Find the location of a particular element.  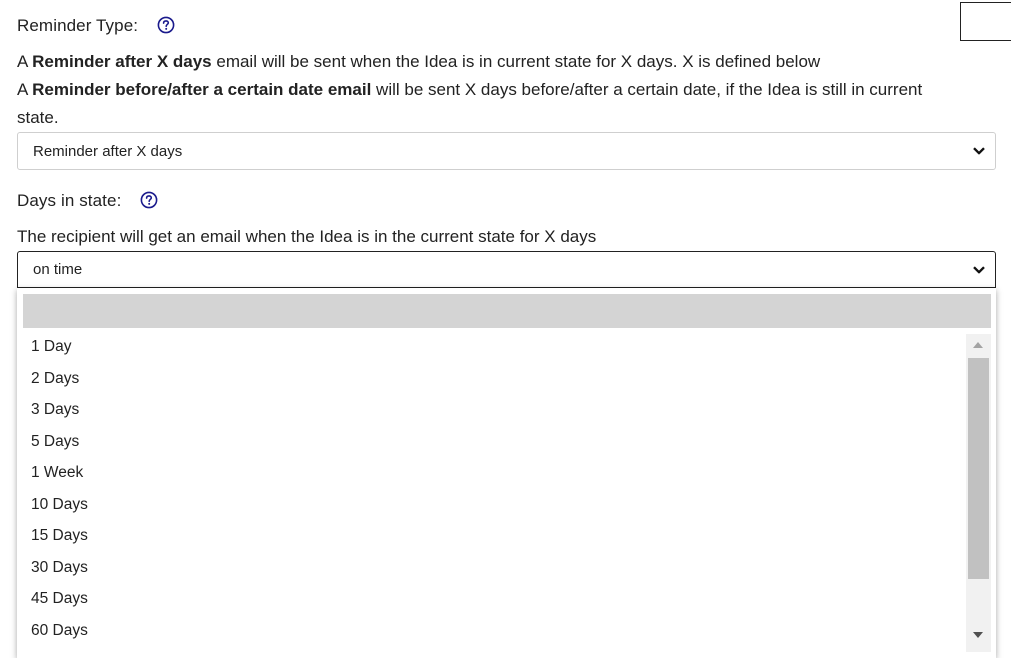

days-in-state-label: Days in state: is located at coordinates (69, 200).